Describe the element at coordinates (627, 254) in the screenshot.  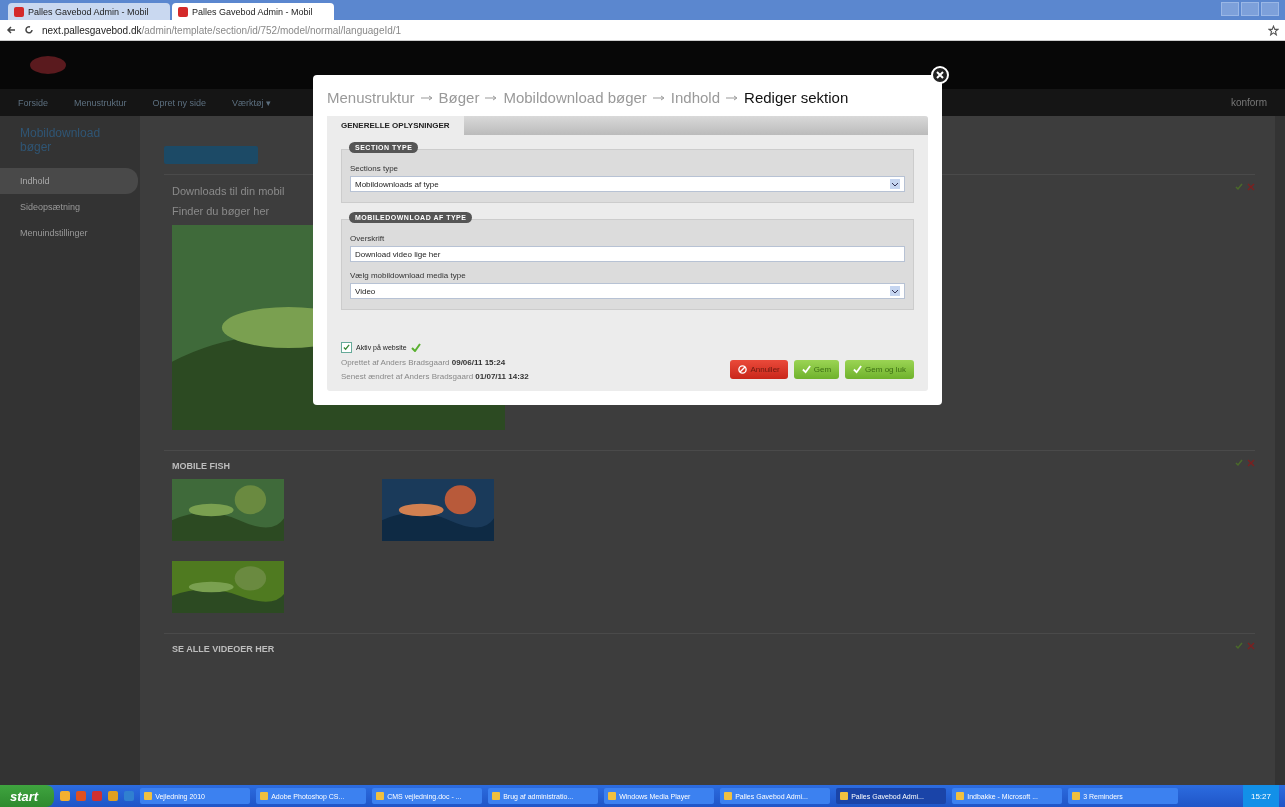
I see `input-field: Download video lige her` at that location.